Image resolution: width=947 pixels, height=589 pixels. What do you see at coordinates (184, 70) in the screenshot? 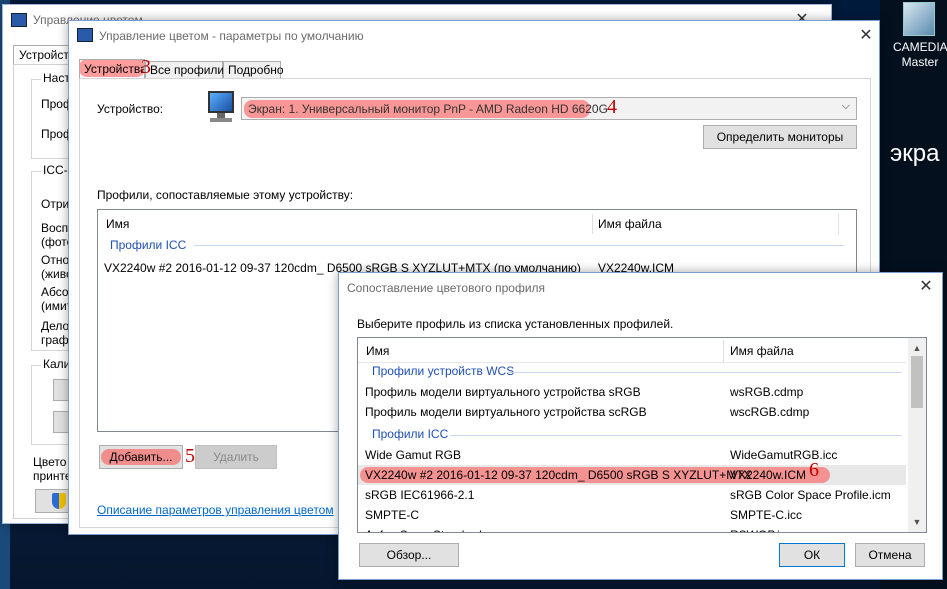
I see `tab-all-profiles: Все профили` at bounding box center [184, 70].